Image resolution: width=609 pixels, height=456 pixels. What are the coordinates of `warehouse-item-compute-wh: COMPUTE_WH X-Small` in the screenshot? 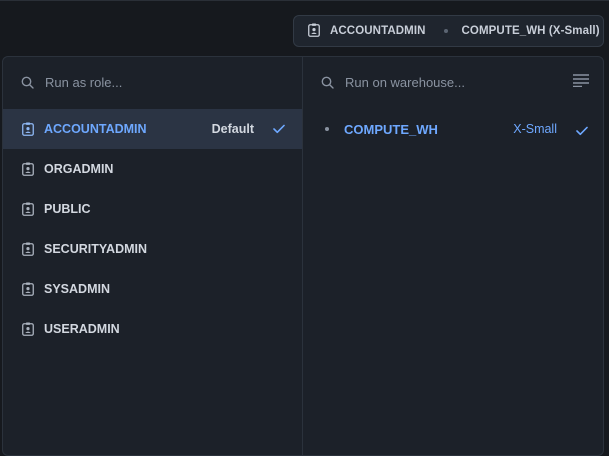 It's located at (453, 129).